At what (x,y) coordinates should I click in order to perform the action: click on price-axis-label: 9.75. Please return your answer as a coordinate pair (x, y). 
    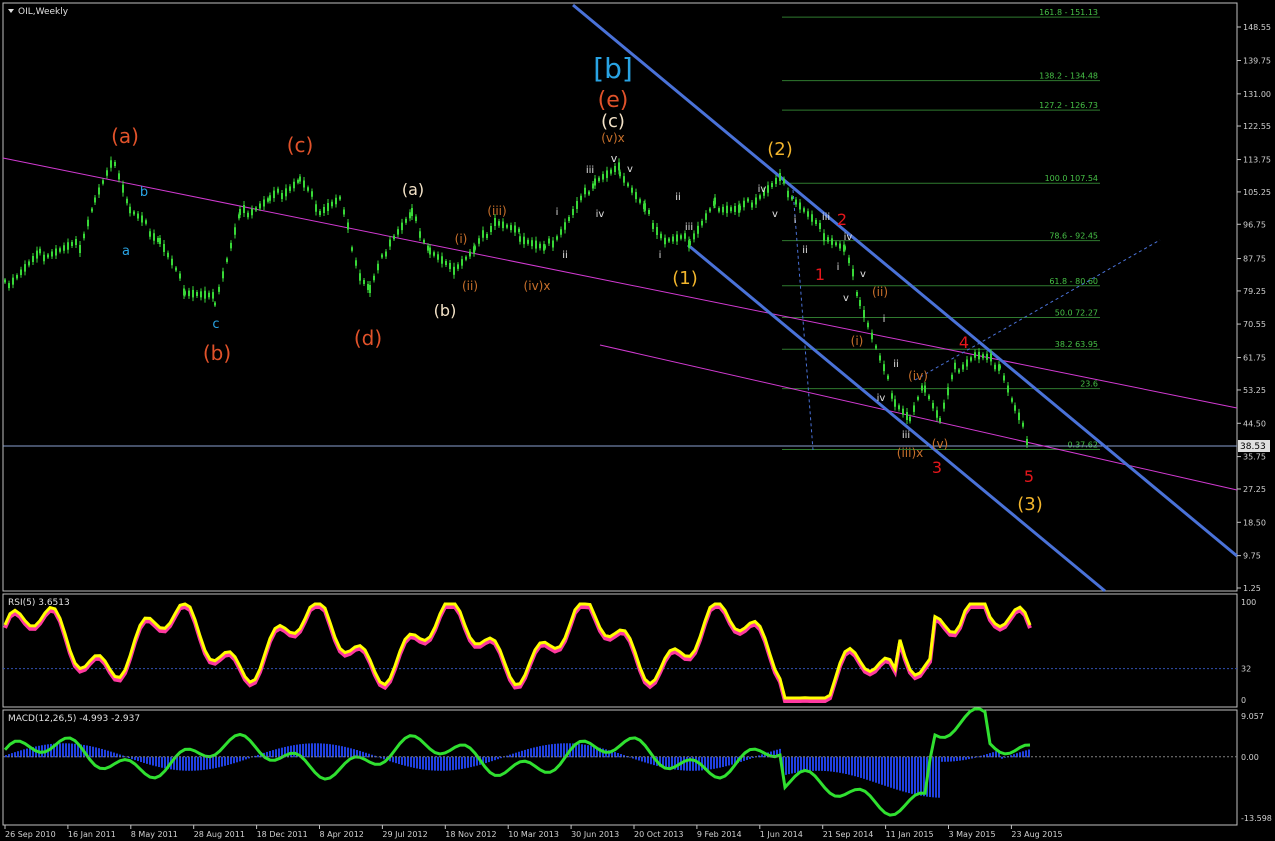
    Looking at the image, I should click on (1252, 556).